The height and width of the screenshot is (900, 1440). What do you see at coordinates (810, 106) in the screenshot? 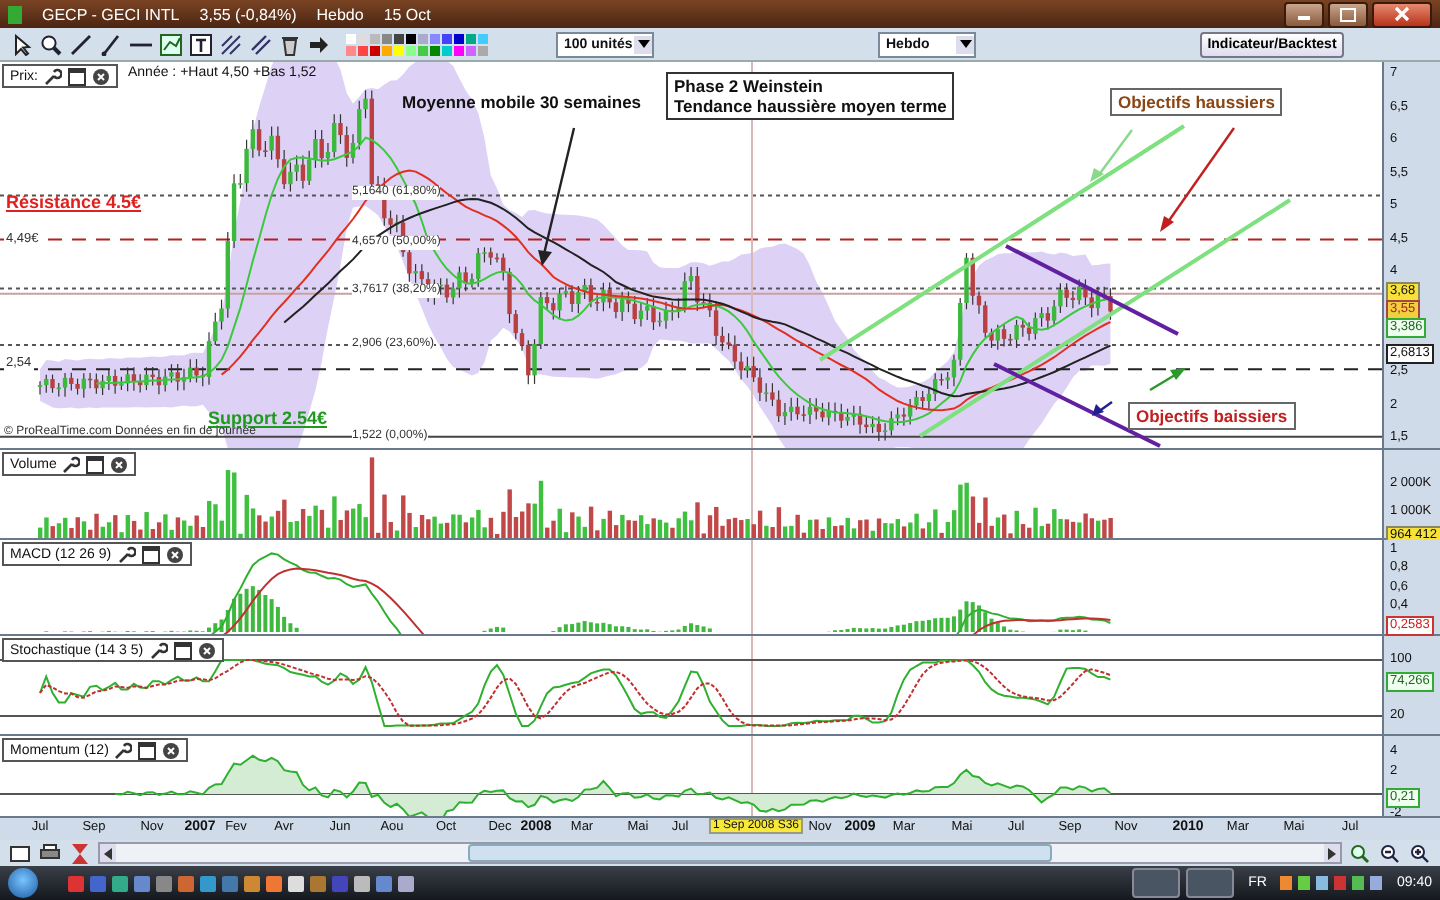
I see `note-text: Tendance haussière moyen terme` at bounding box center [810, 106].